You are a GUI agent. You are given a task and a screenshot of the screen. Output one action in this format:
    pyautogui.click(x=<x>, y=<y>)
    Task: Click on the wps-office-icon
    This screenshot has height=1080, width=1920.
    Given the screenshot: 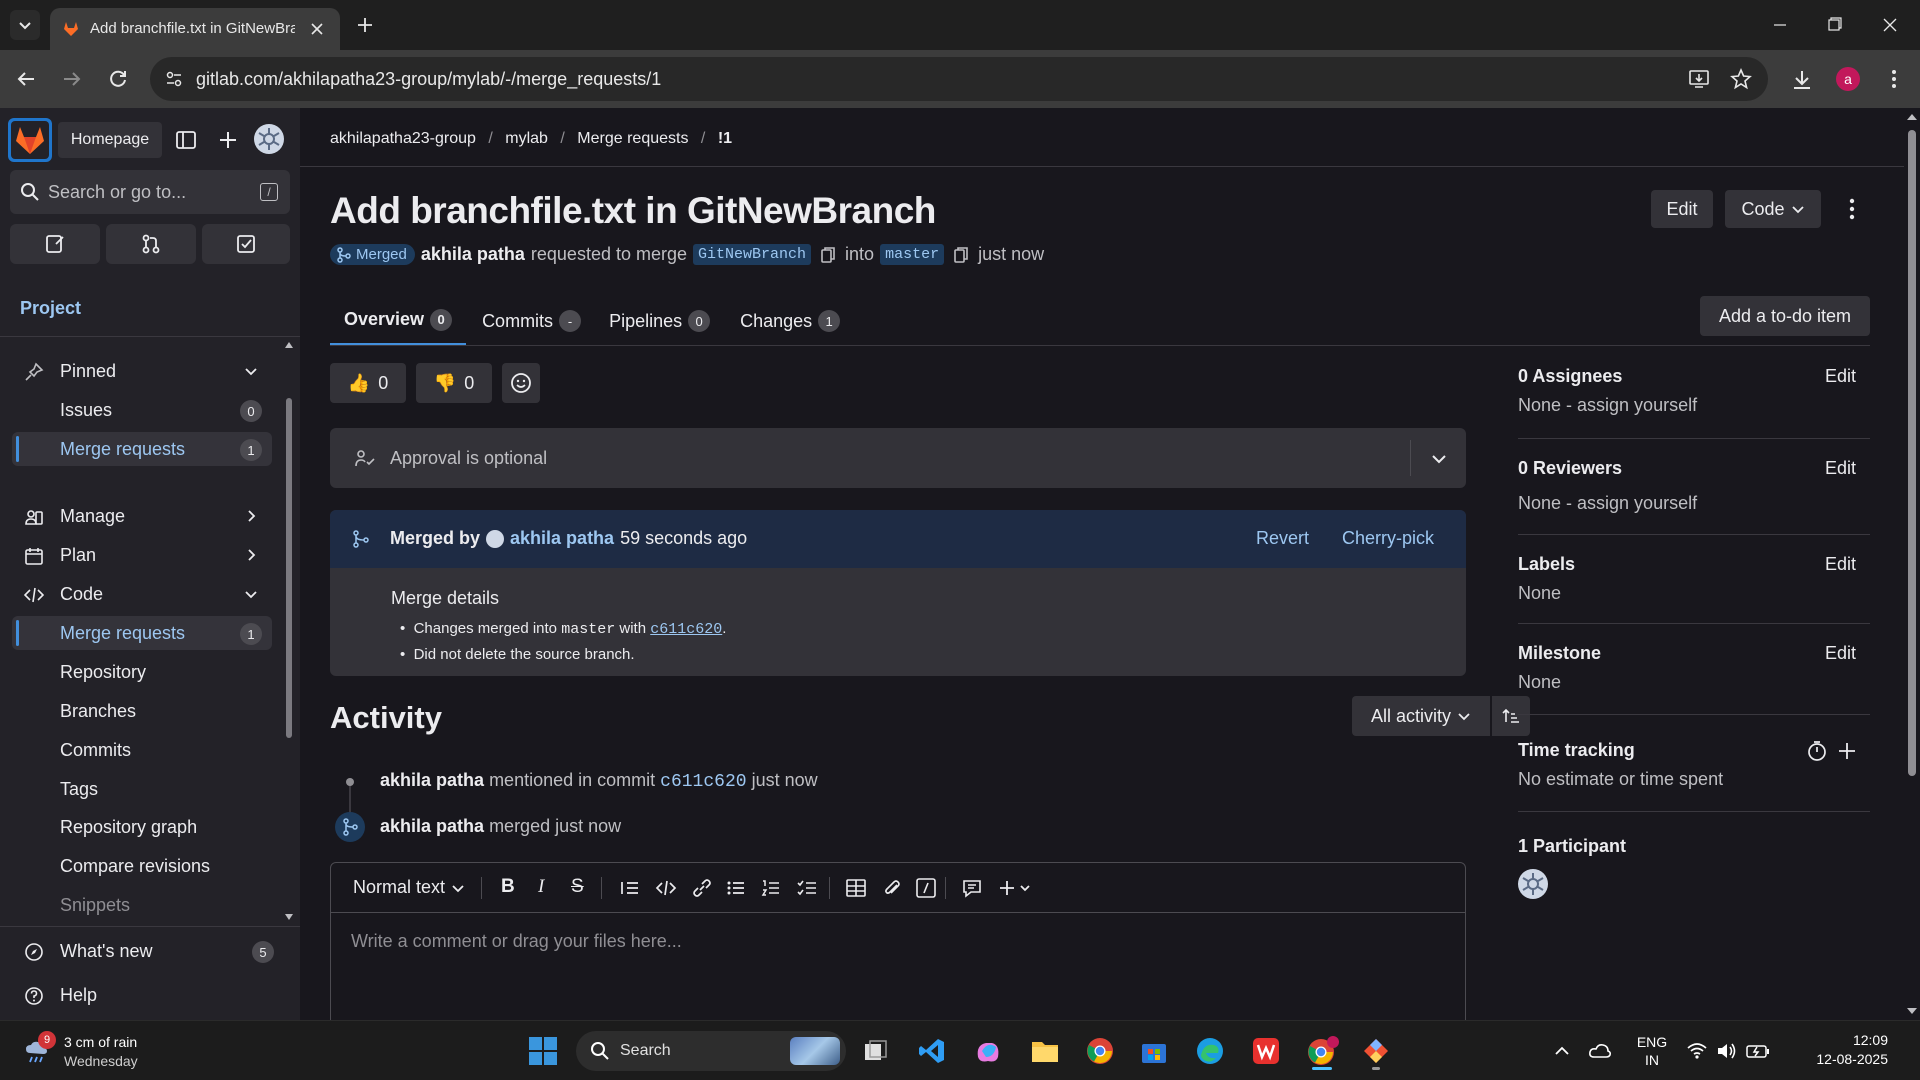 What is the action you would take?
    pyautogui.click(x=1266, y=1051)
    